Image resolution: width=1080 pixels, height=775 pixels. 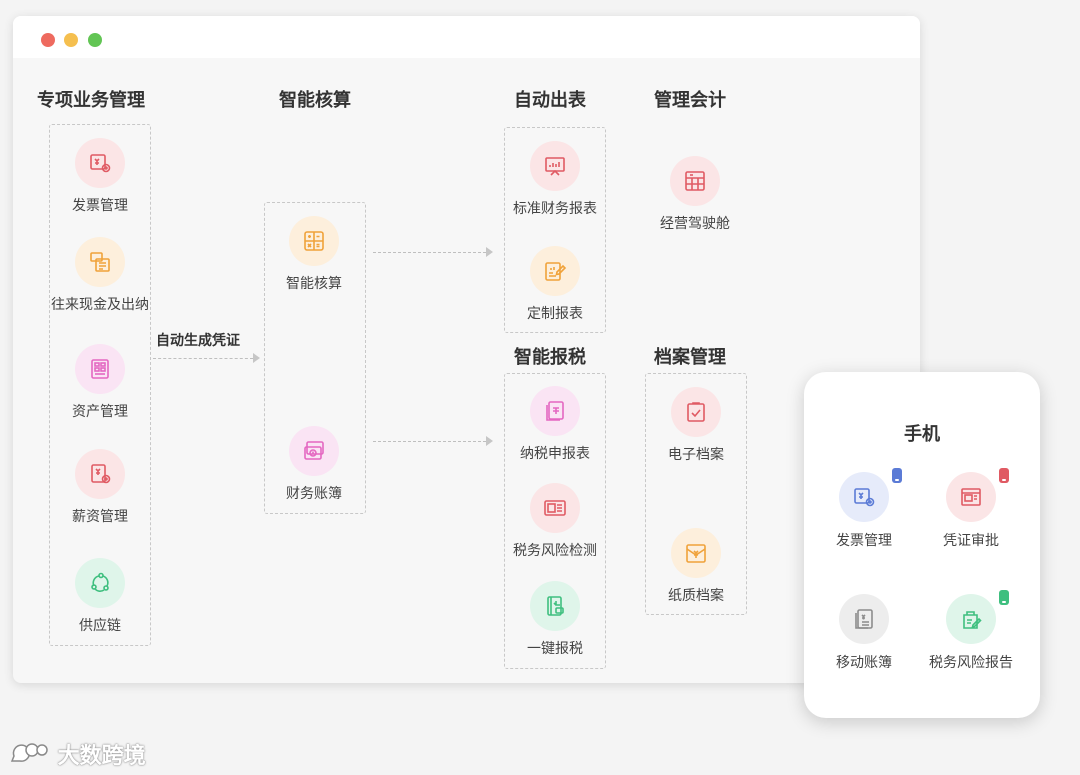 I want to click on item-tax-risk-detection: 税务风险检测, so click(x=555, y=522).